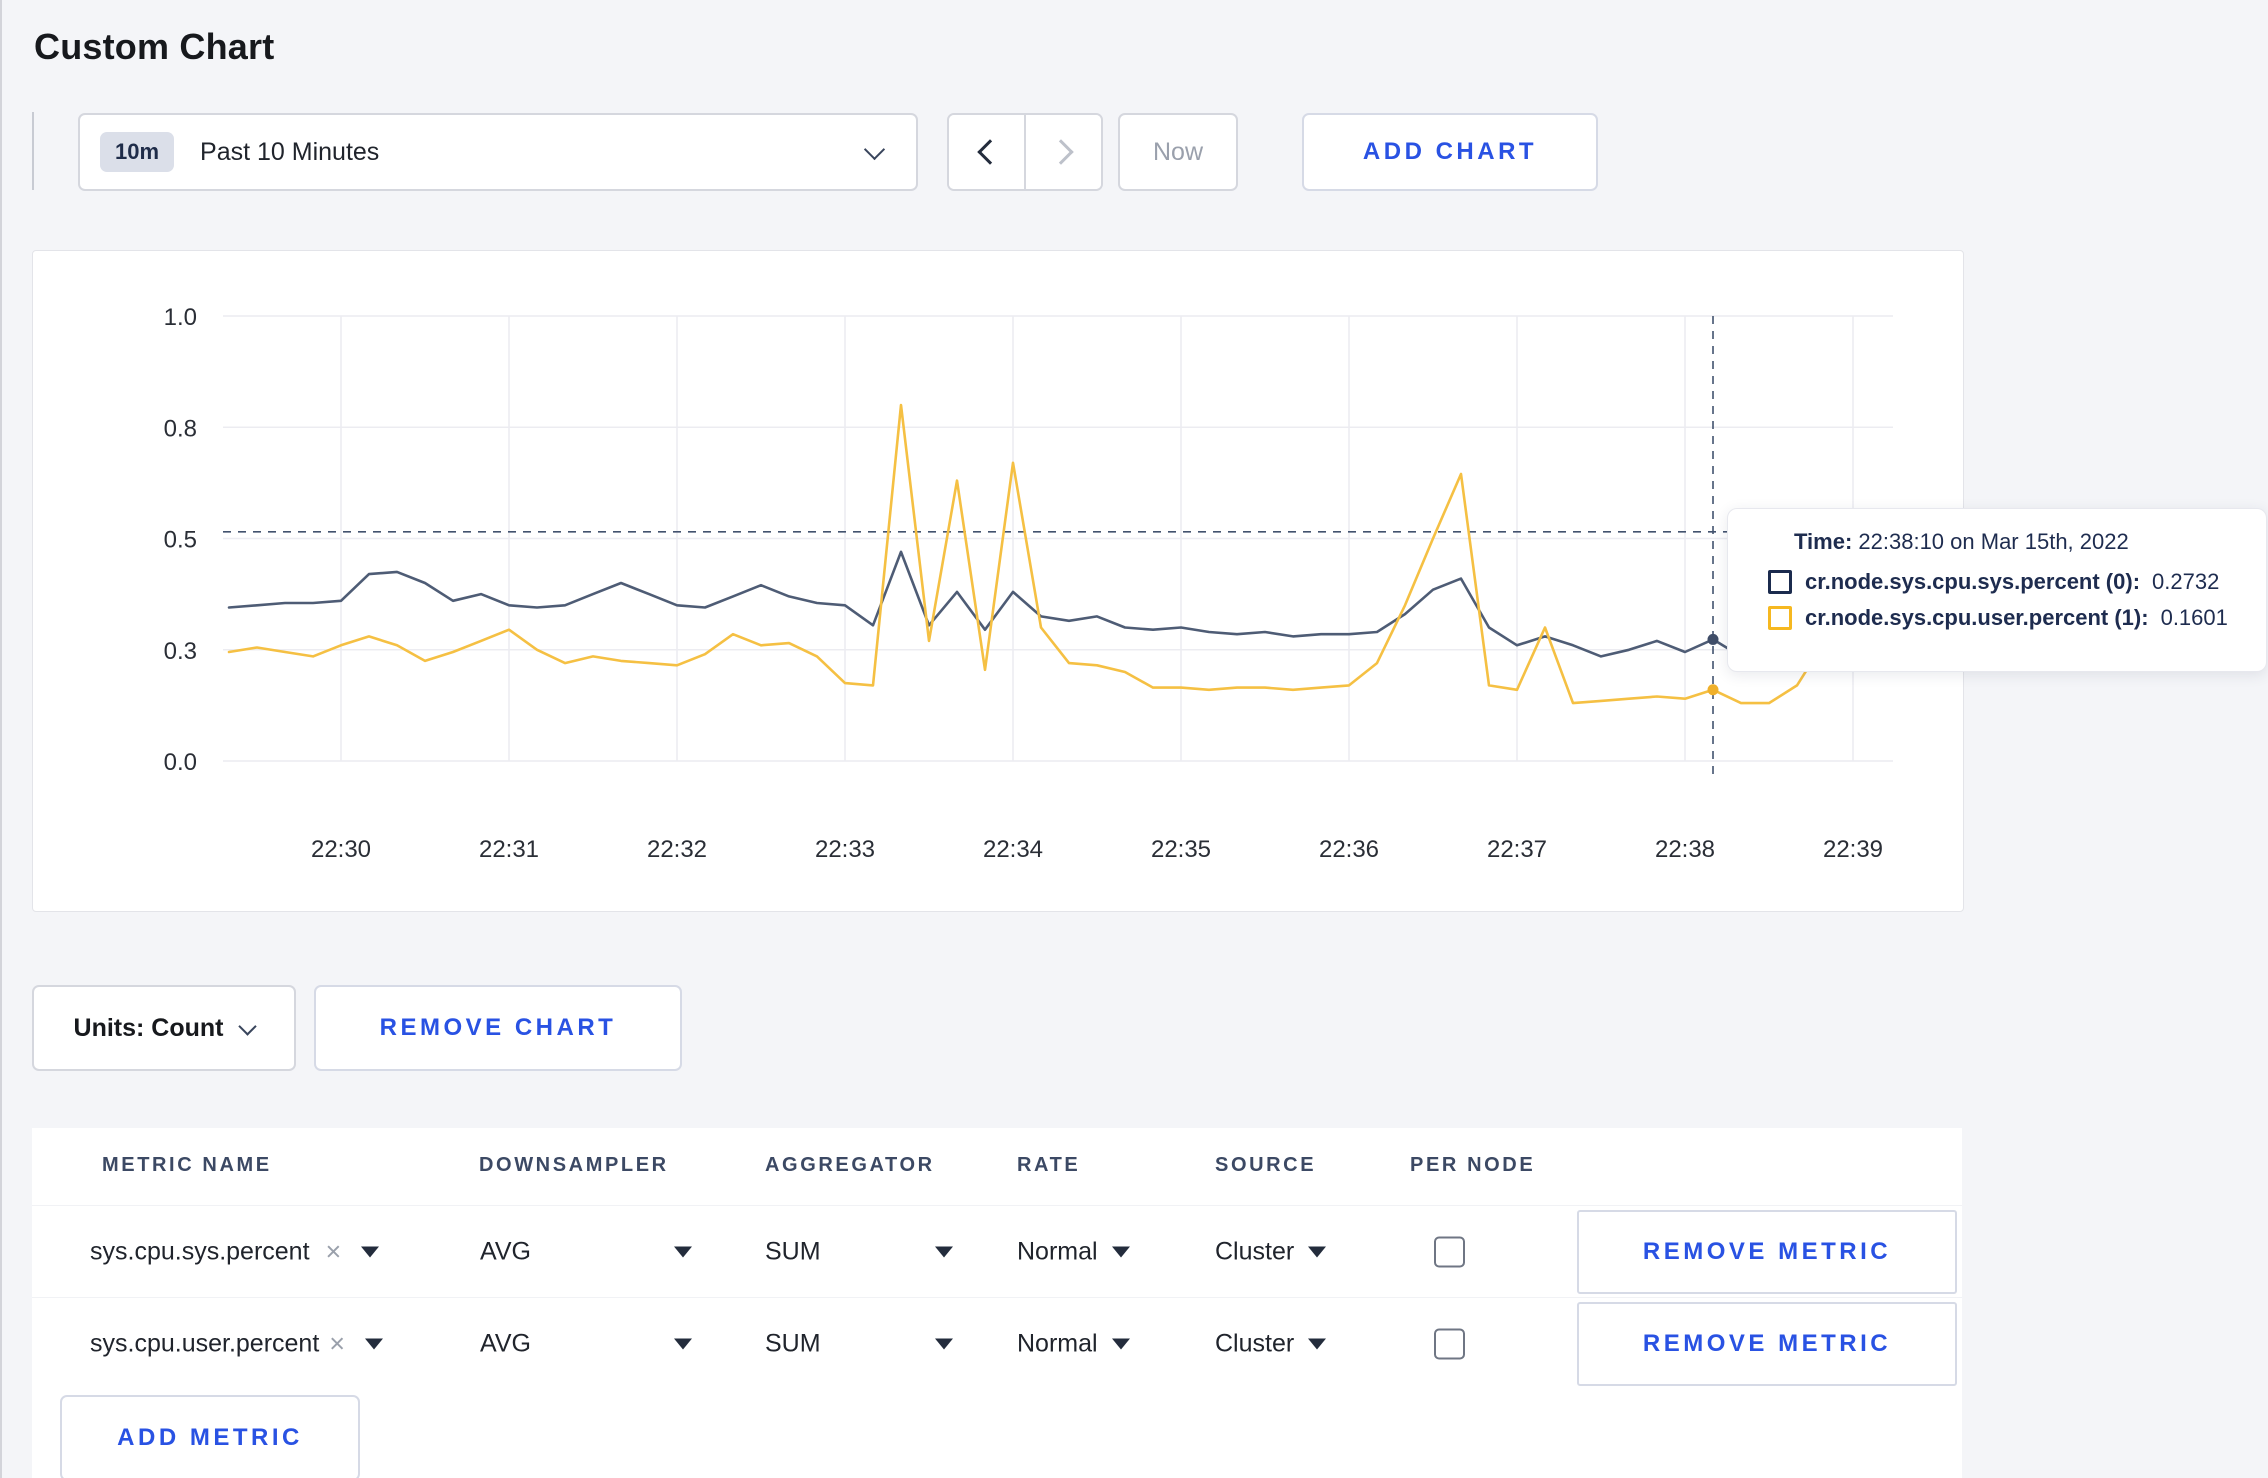 The image size is (2268, 1478). I want to click on units-dropdown: Units: Count, so click(164, 1028).